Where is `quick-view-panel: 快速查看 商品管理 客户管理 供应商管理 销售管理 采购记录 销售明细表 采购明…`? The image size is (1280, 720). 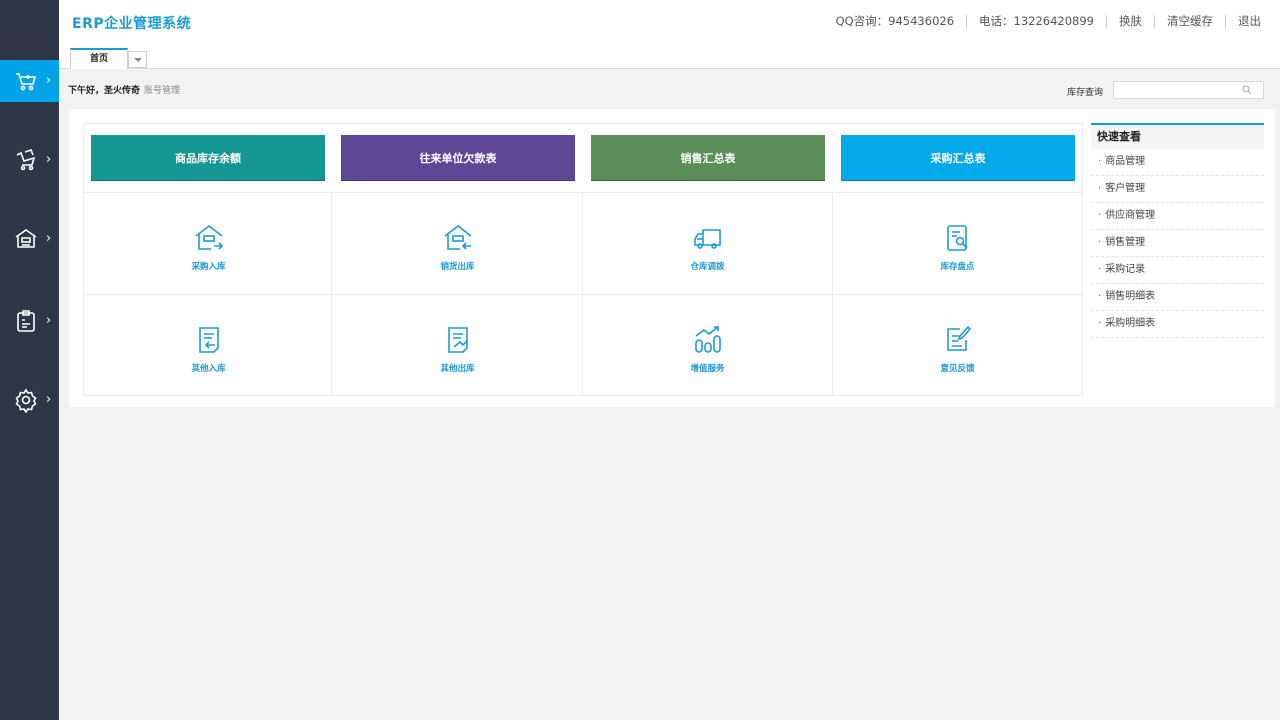 quick-view-panel: 快速查看 商品管理 客户管理 供应商管理 销售管理 采购记录 销售明细表 采购明… is located at coordinates (1177, 233).